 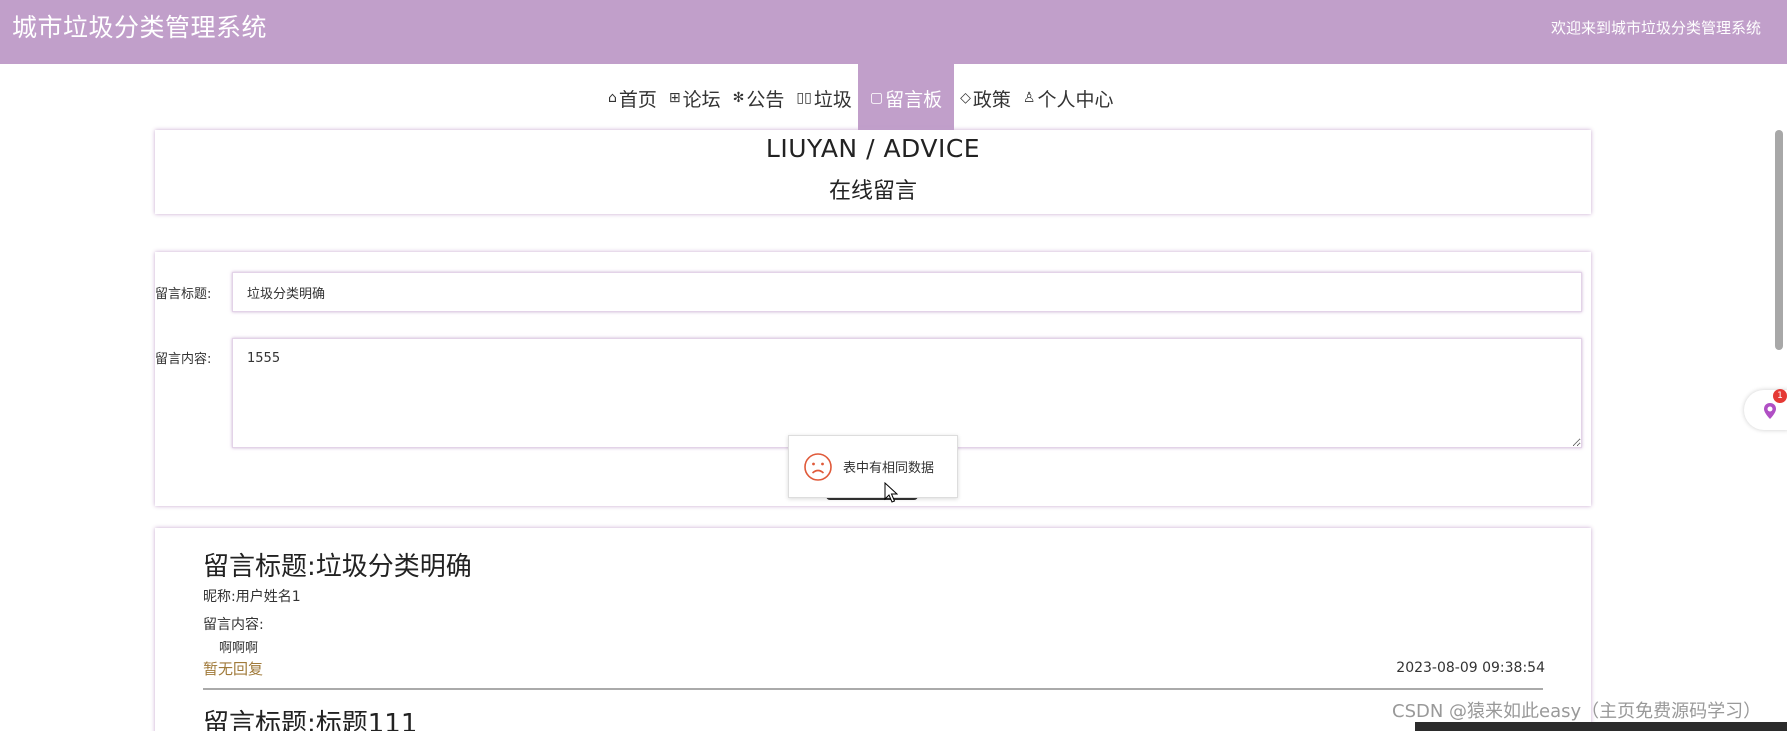 I want to click on nav-item-3: ▯▯ 垃圾, so click(x=823, y=98).